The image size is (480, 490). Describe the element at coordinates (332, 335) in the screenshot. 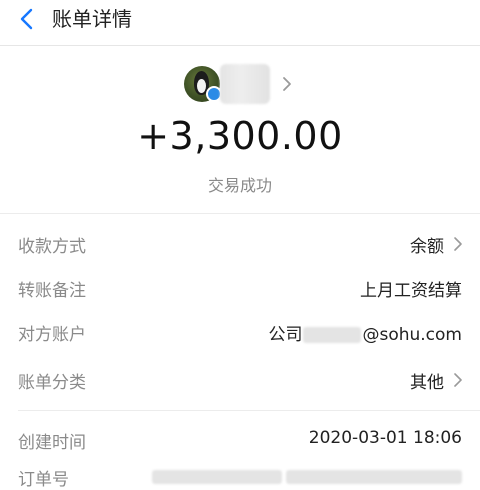

I see `account-redacted` at that location.